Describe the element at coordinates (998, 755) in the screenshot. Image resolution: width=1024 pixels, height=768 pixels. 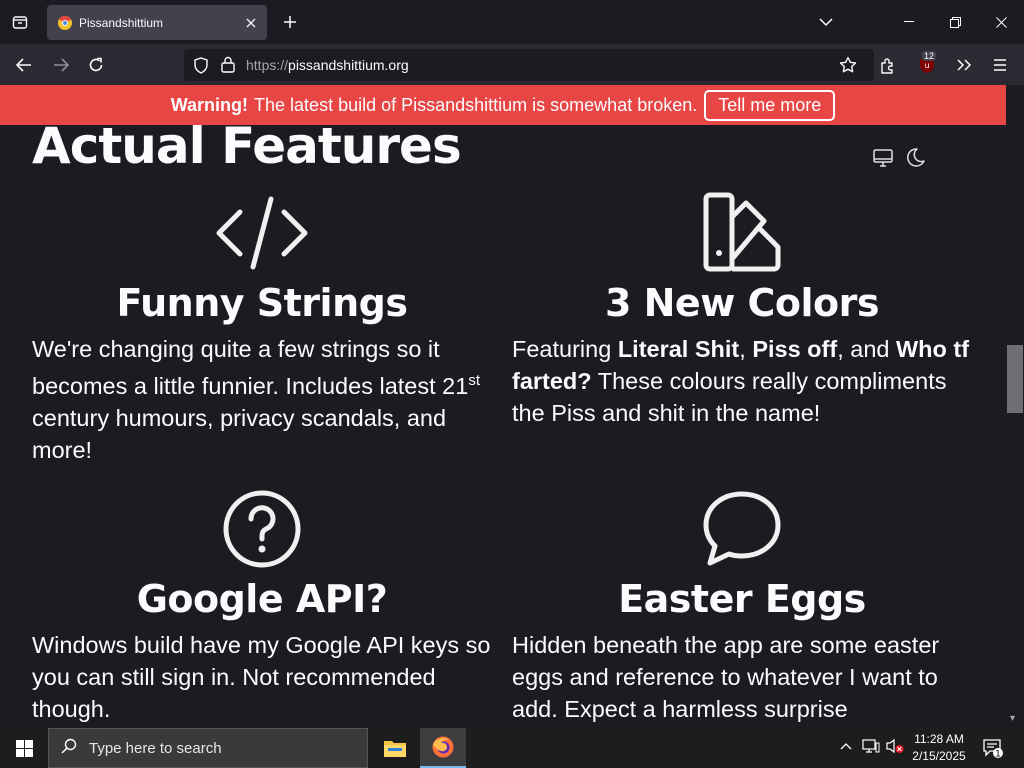
I see `notification-count: 1` at that location.